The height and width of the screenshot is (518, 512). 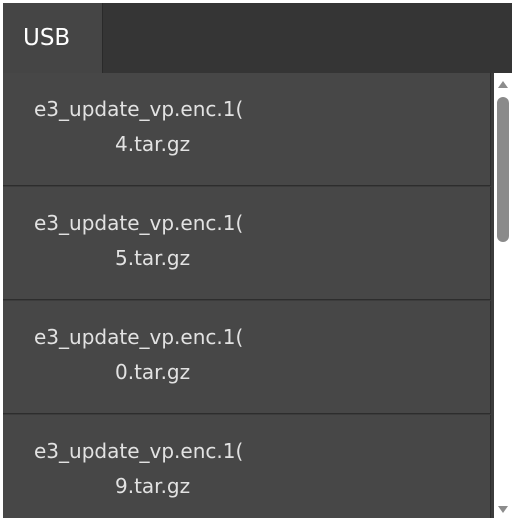 I want to click on file-name-line2: 0.tar.gz, so click(x=153, y=372).